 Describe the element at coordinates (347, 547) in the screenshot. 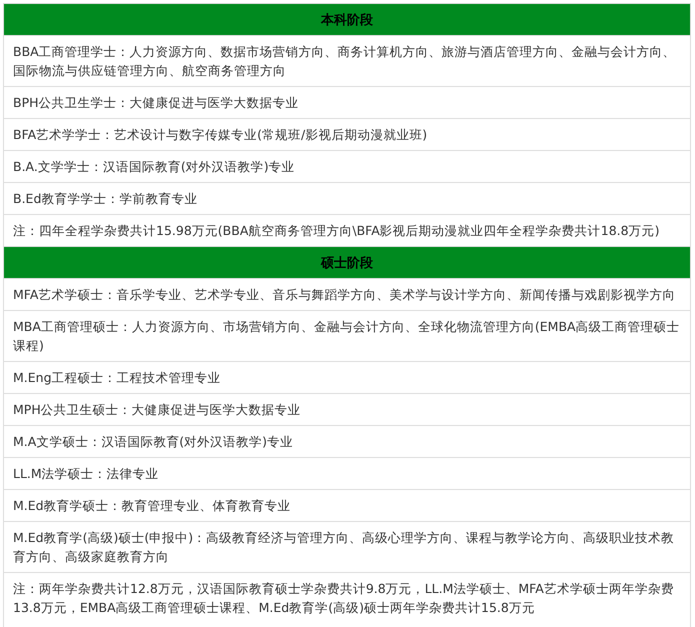

I see `table-cell: M.Ed教育学(高级)硕士(申报中)：高级教育经济与管理方向、高级心理学方向、课程与教学论方向、高级职业技术教育方向、高级家庭教育方向` at that location.